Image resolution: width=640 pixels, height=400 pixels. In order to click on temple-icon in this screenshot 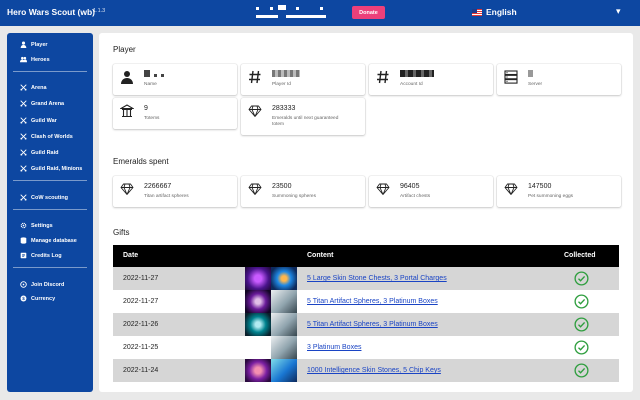, I will do `click(127, 111)`.